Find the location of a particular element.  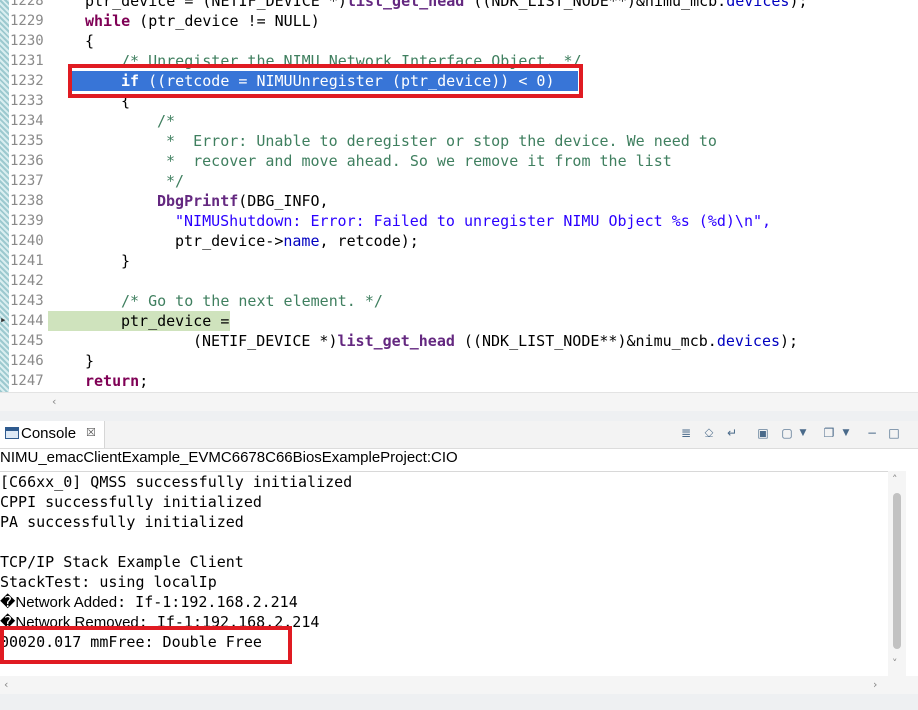

console-line: [C66xx_0] QMSS successfully initialized is located at coordinates (176, 482).